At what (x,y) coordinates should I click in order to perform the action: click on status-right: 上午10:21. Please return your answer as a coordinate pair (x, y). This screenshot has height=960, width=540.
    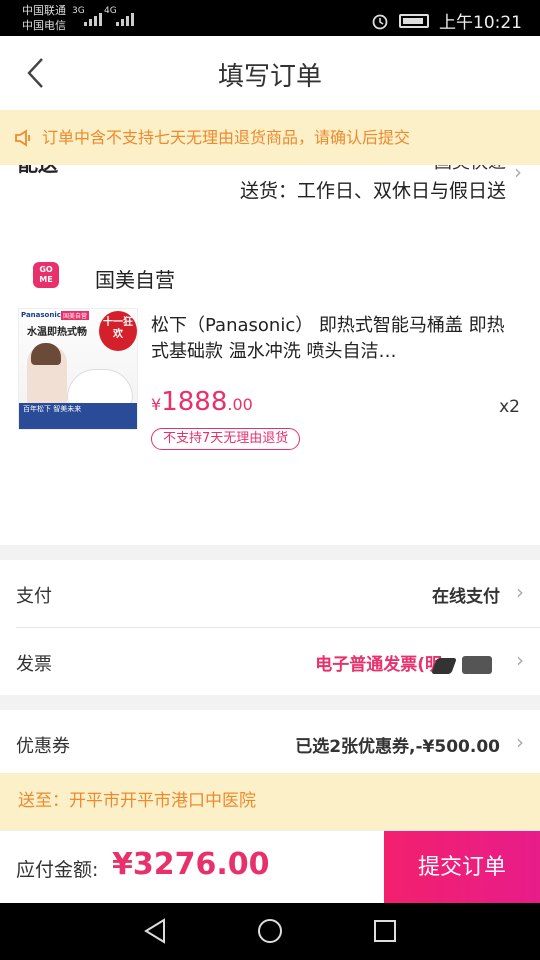
    Looking at the image, I should click on (446, 20).